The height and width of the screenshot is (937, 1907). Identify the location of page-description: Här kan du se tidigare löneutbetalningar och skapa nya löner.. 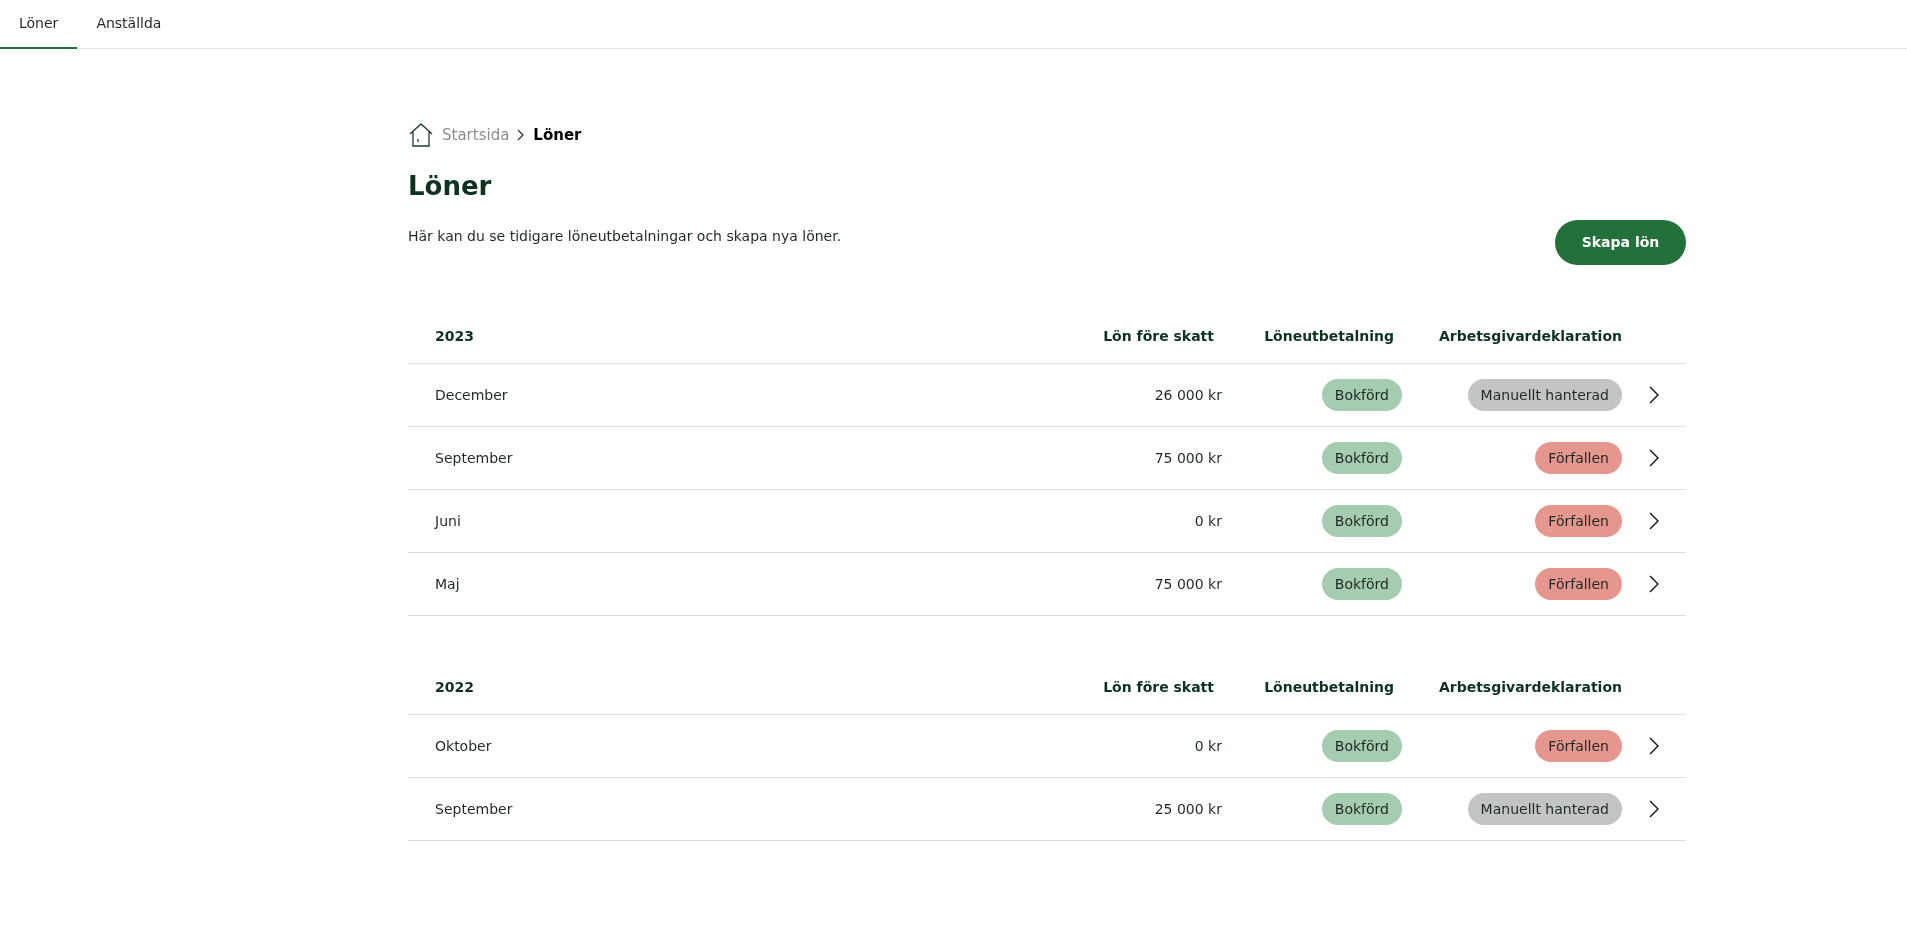
(625, 236).